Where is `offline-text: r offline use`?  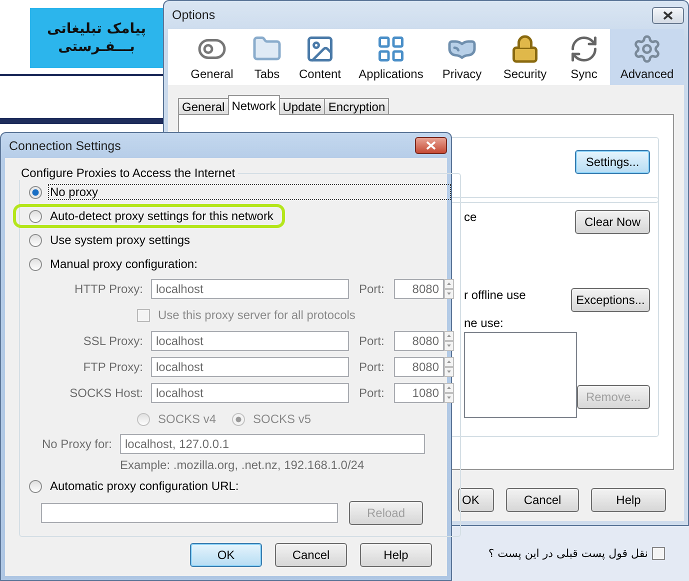 offline-text: r offline use is located at coordinates (495, 295).